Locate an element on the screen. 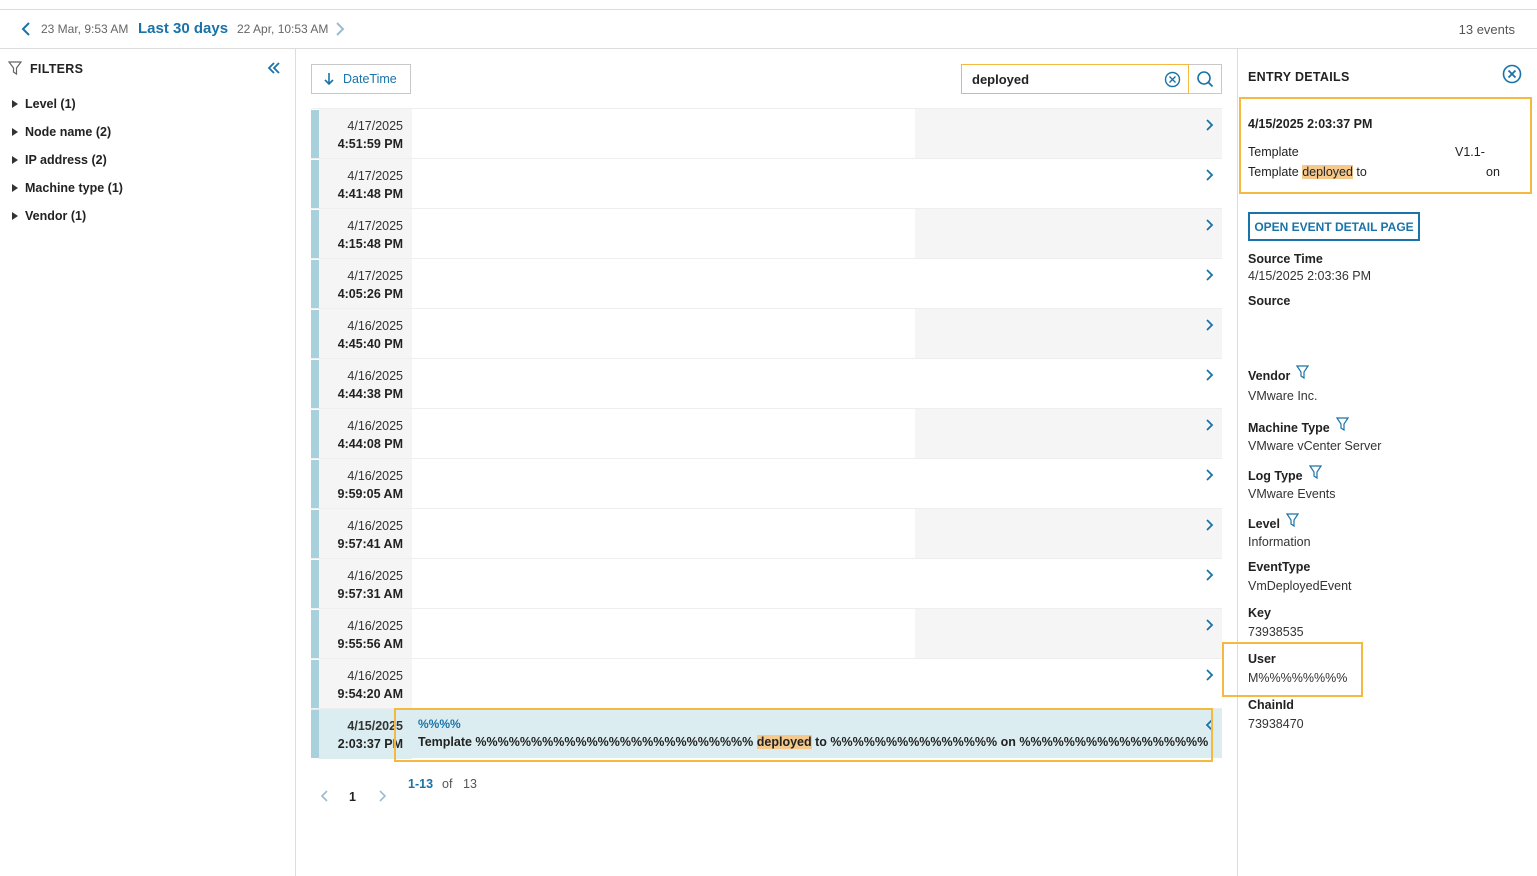 This screenshot has width=1537, height=876. field-label: Log Type is located at coordinates (1275, 476).